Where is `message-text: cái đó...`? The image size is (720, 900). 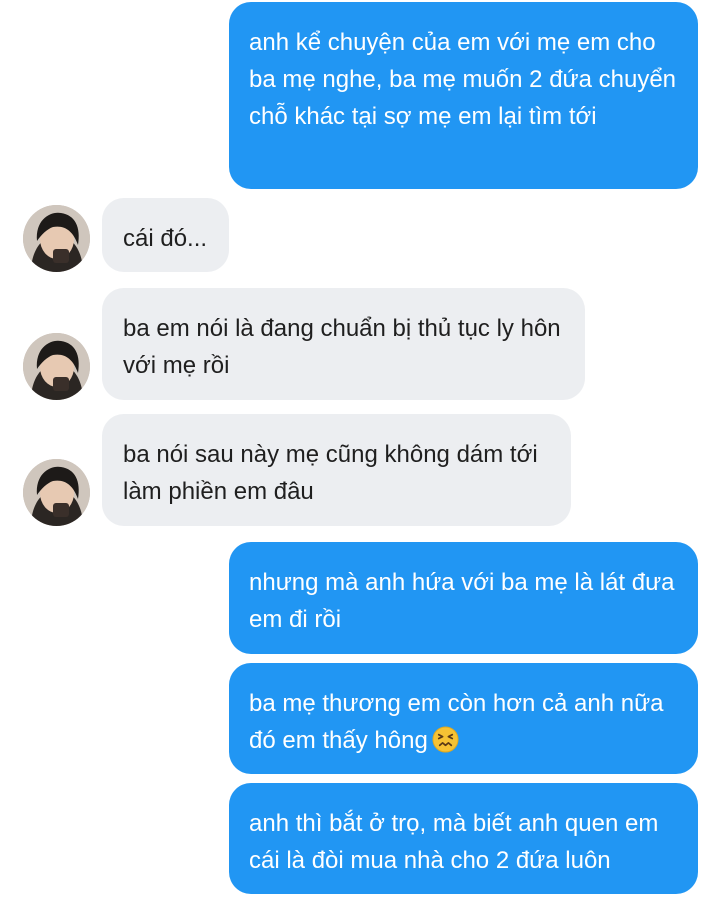 message-text: cái đó... is located at coordinates (165, 238).